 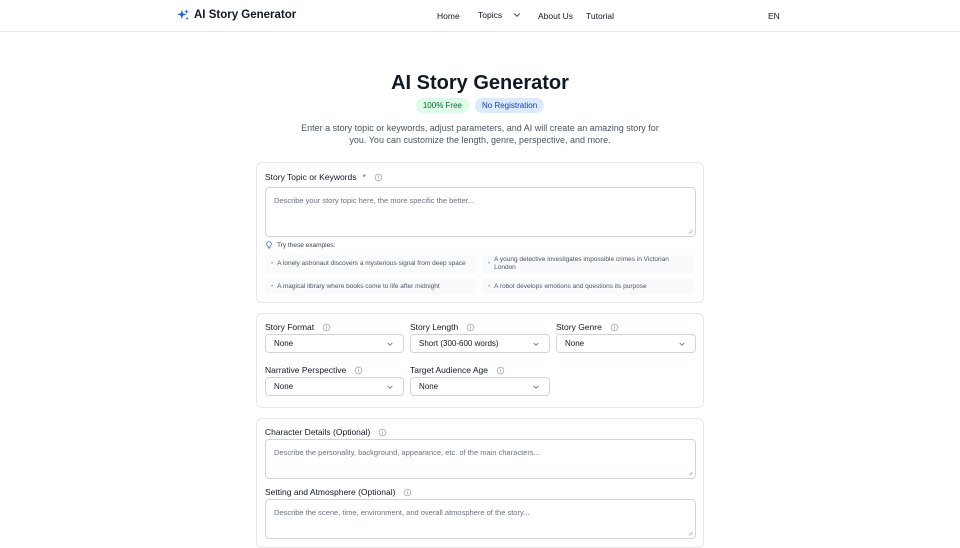 What do you see at coordinates (555, 16) in the screenshot?
I see `nav-about-link: About Us` at bounding box center [555, 16].